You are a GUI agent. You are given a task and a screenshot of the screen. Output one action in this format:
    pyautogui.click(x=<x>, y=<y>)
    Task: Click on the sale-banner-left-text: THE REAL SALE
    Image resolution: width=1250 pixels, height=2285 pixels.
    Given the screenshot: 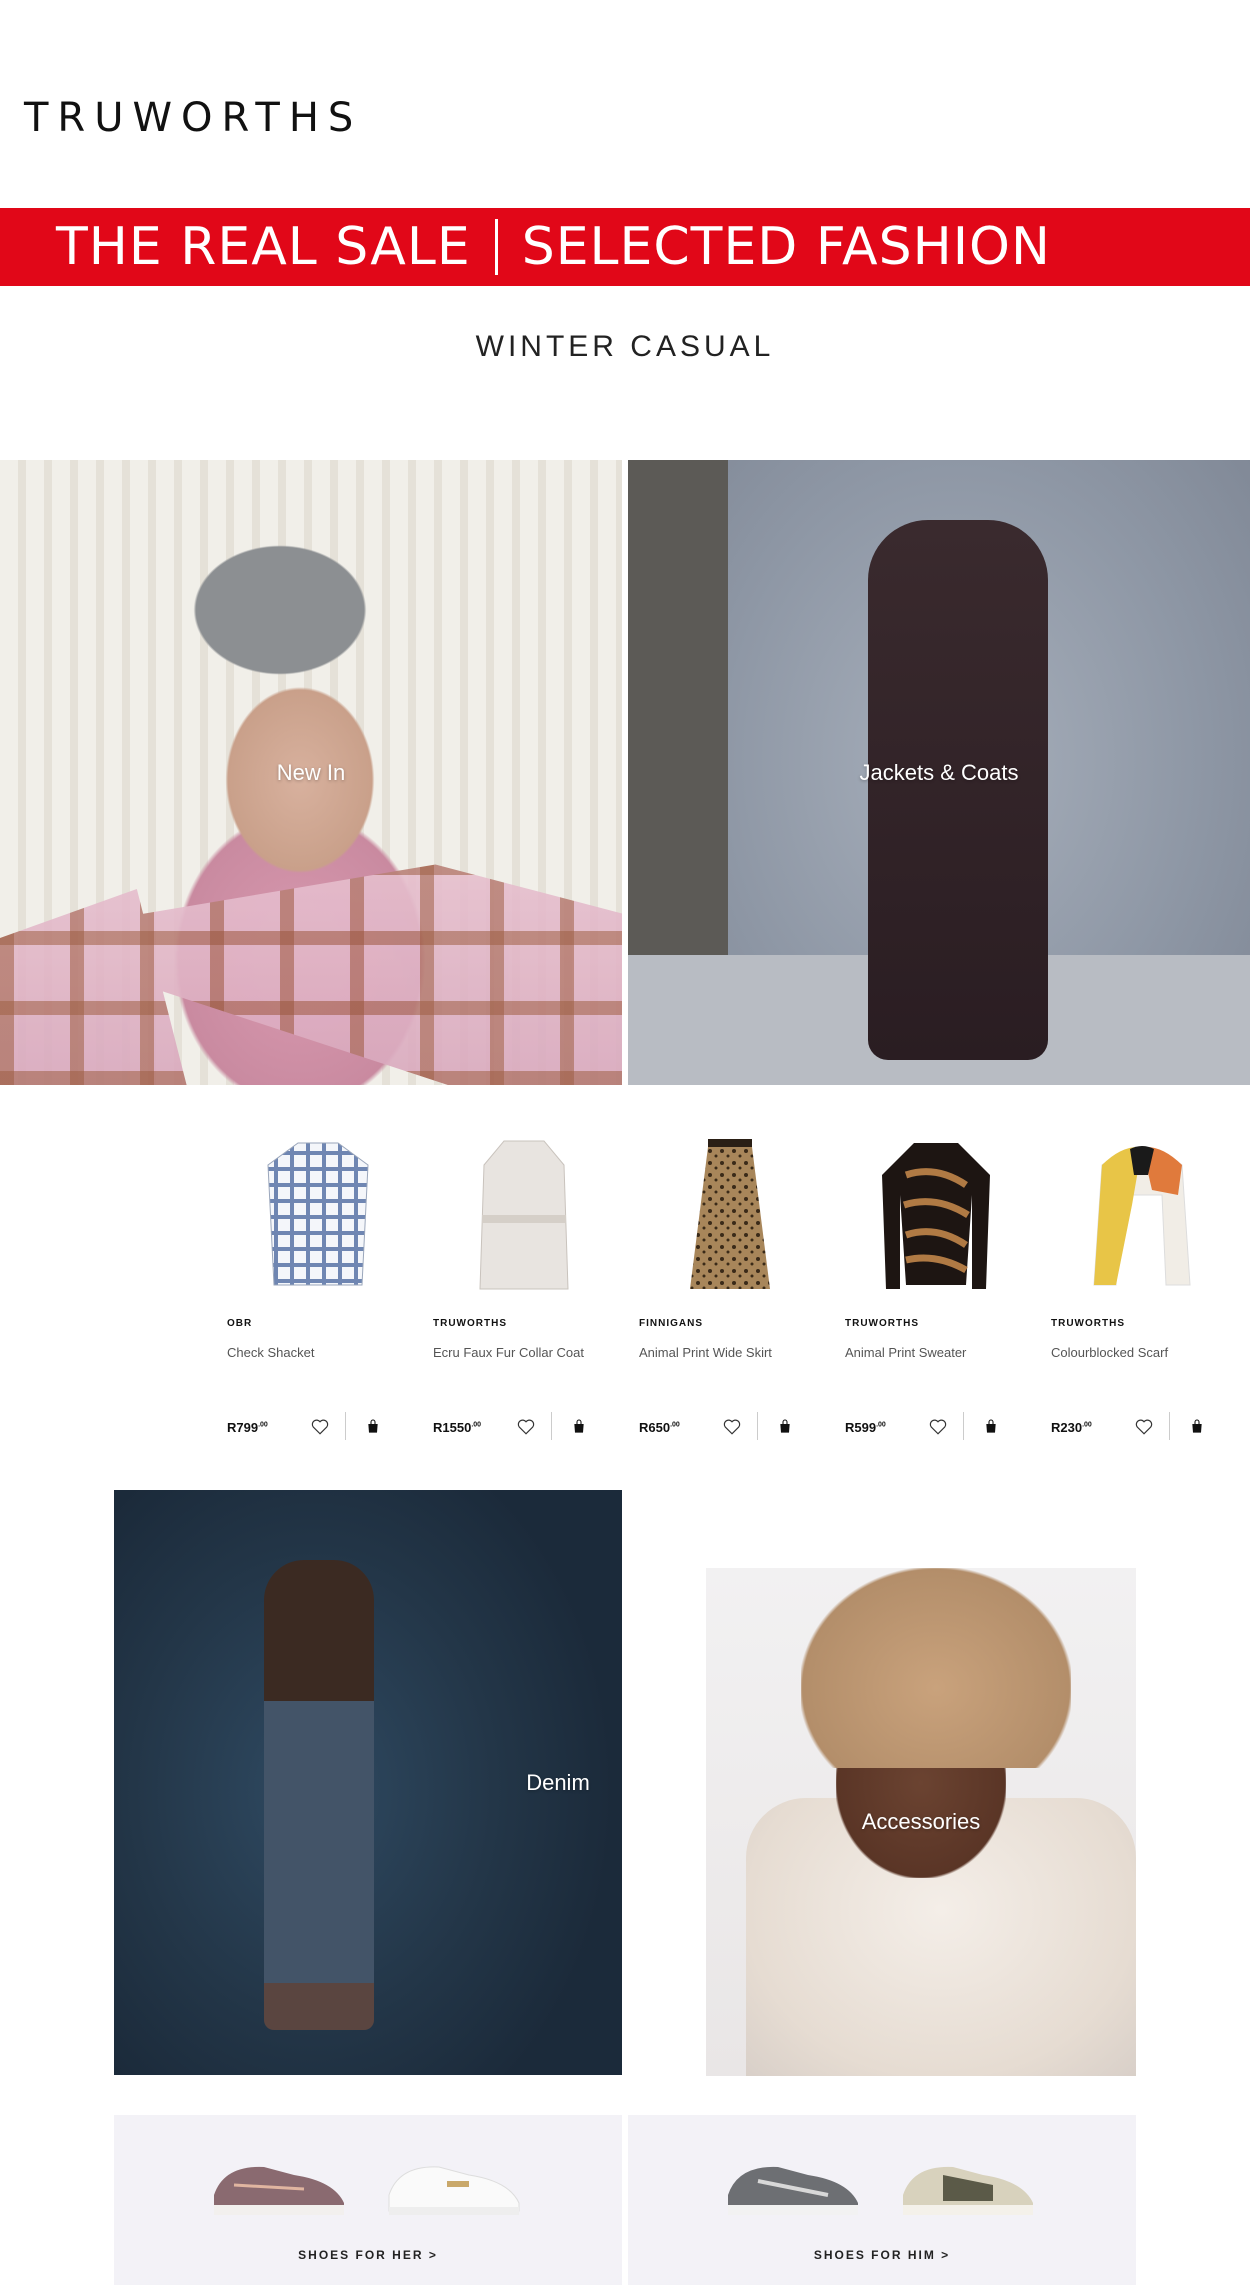 What is the action you would take?
    pyautogui.click(x=263, y=247)
    